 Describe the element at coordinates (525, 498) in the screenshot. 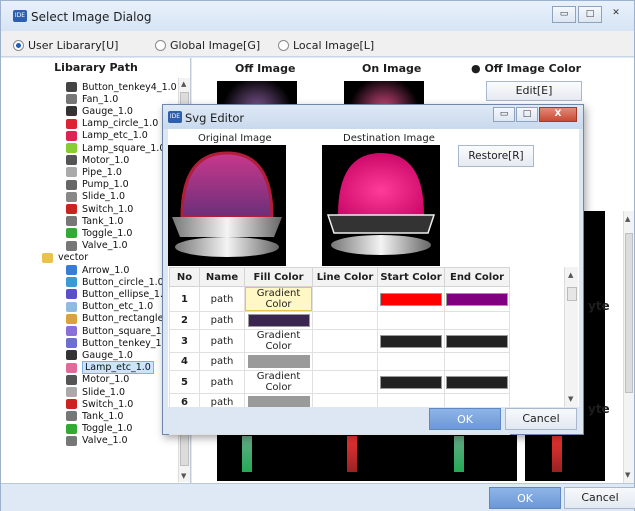

I see `ok-button: OK` at that location.